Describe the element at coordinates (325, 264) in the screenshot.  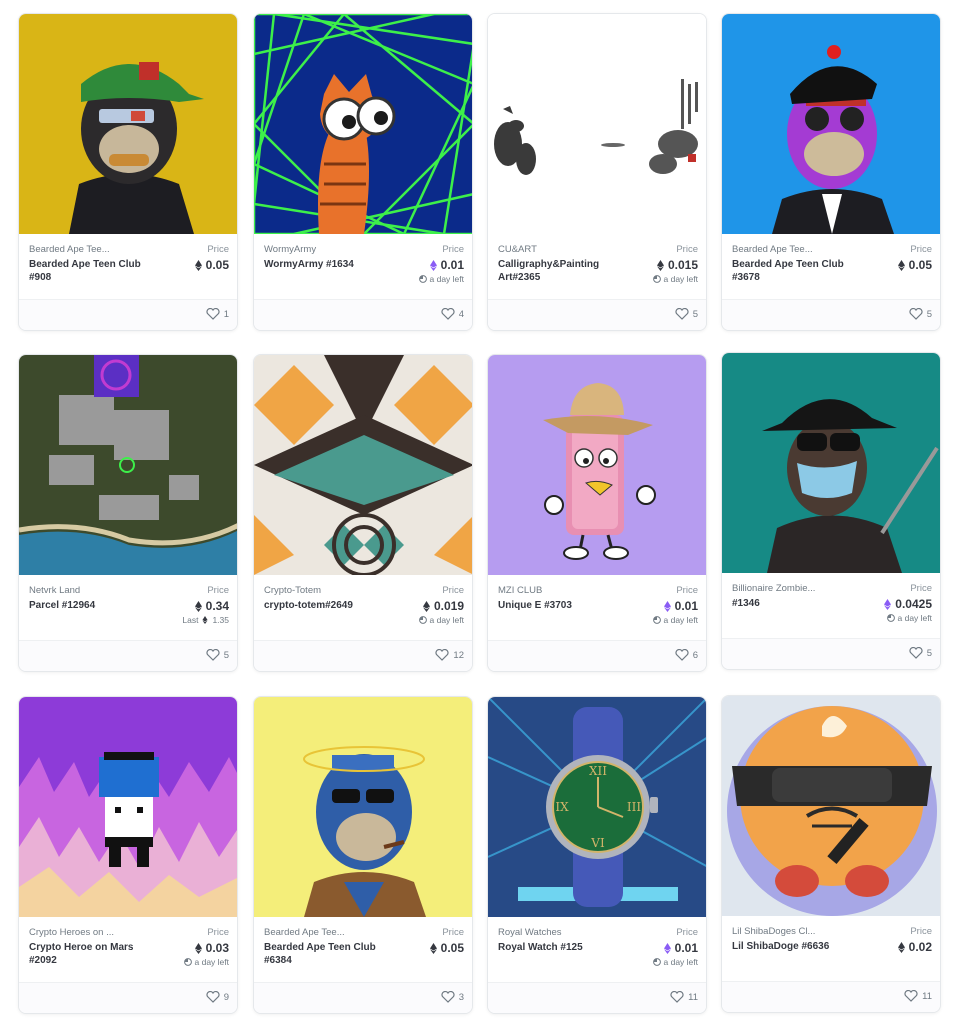
I see `item-name: WormyArmy #1634` at that location.